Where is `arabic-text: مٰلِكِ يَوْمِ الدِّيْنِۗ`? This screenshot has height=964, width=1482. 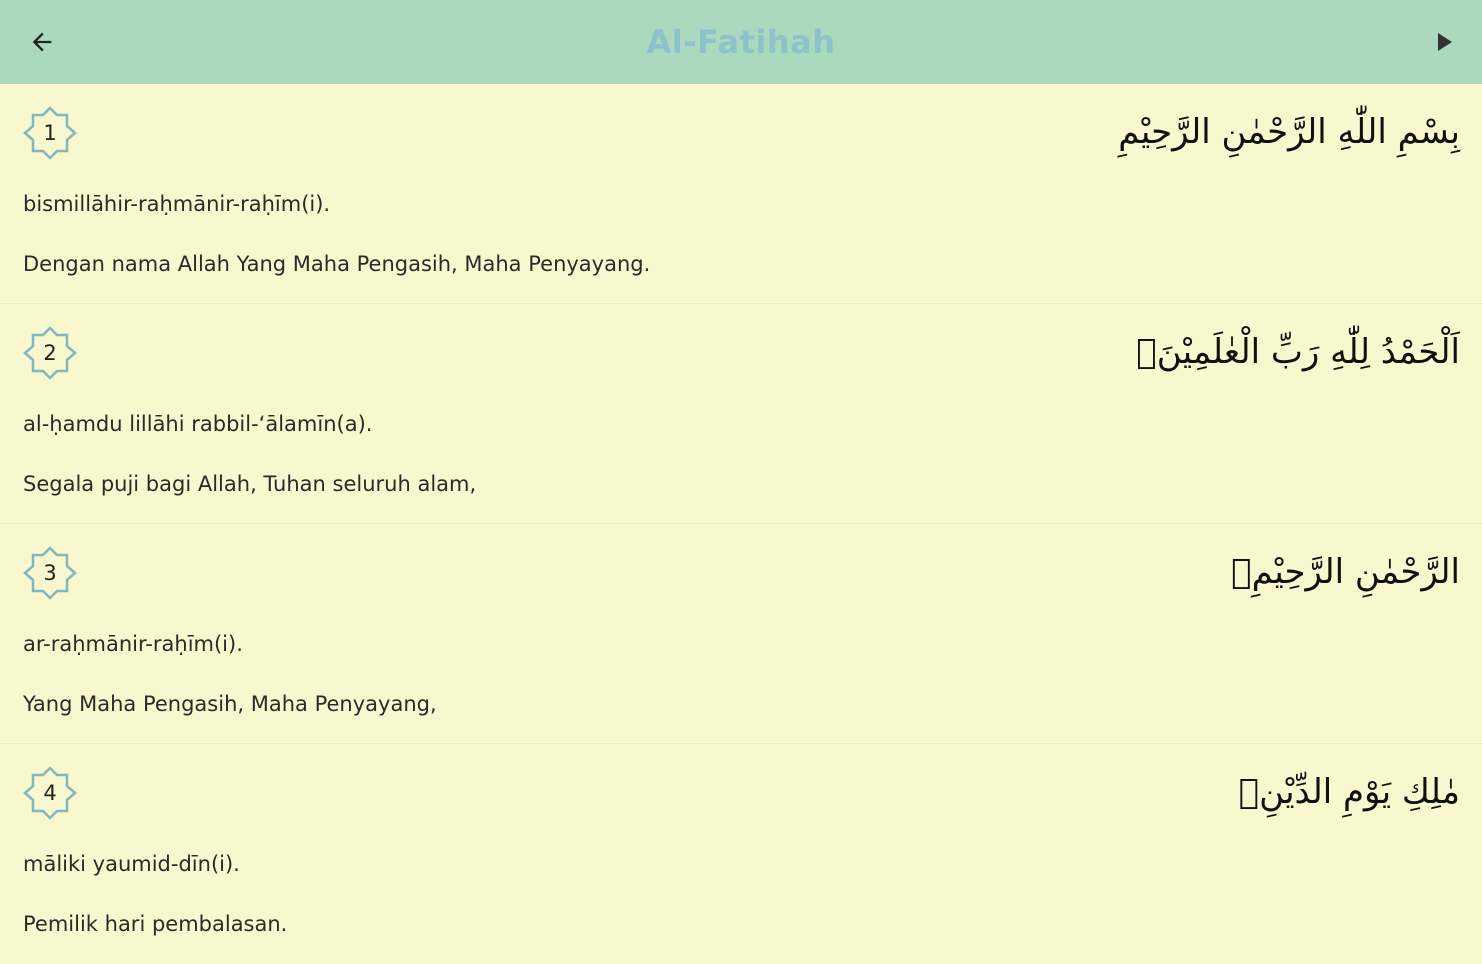 arabic-text: مٰلِكِ يَوْمِ الدِّيْنِۗ is located at coordinates (1349, 792).